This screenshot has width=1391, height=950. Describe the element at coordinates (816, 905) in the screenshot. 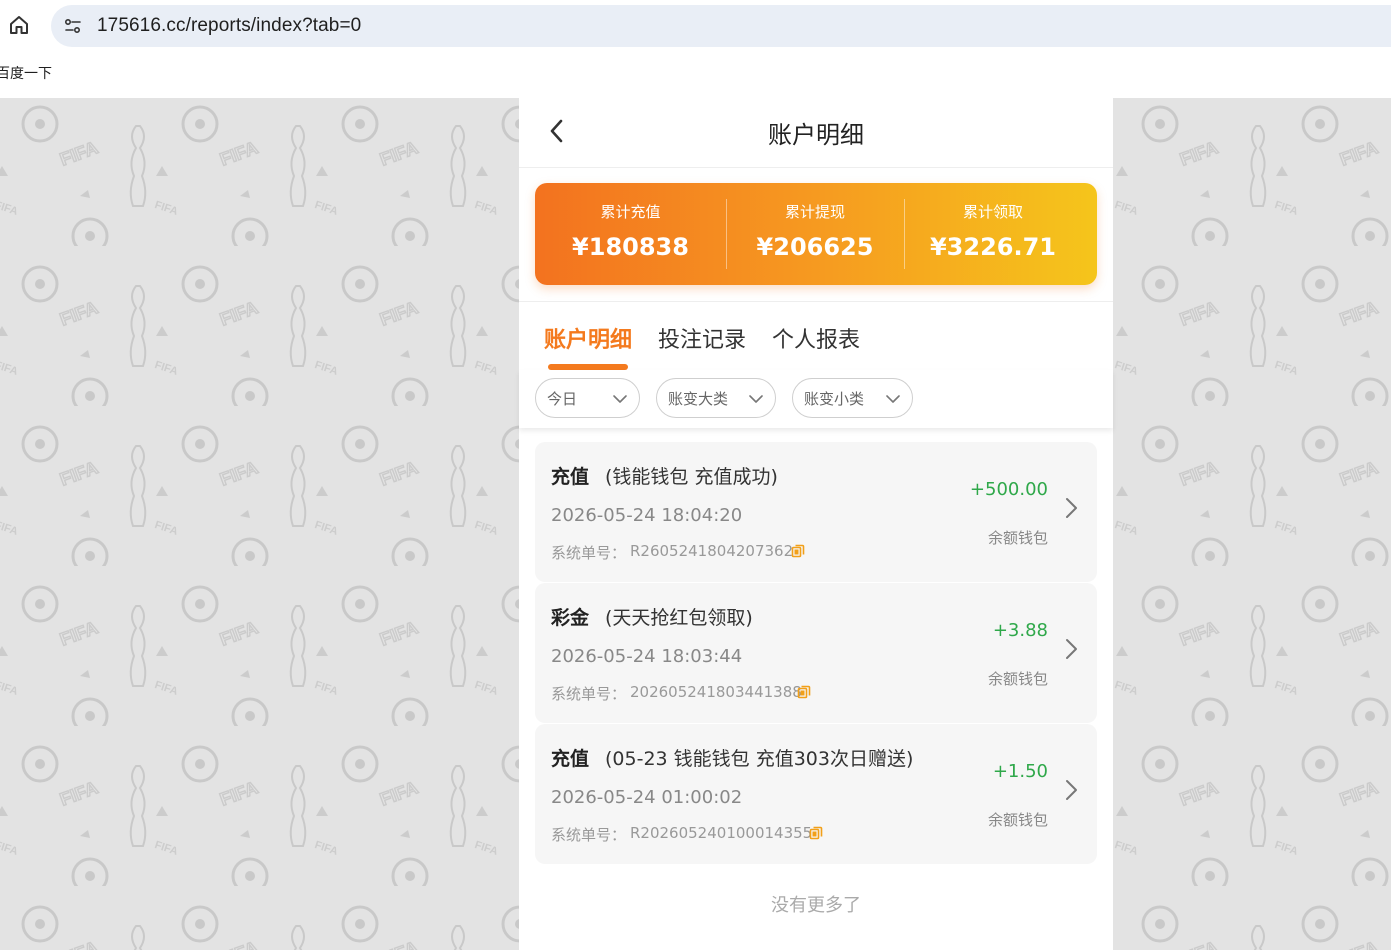

I see `no-more-text: 没有更多了` at that location.